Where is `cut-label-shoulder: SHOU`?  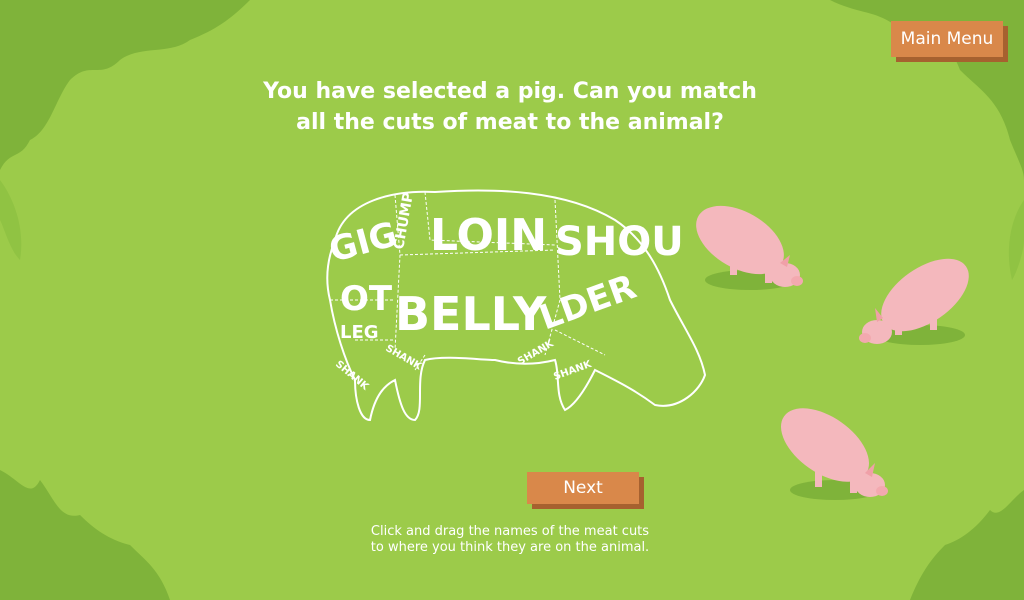
cut-label-shoulder: SHOU is located at coordinates (619, 242).